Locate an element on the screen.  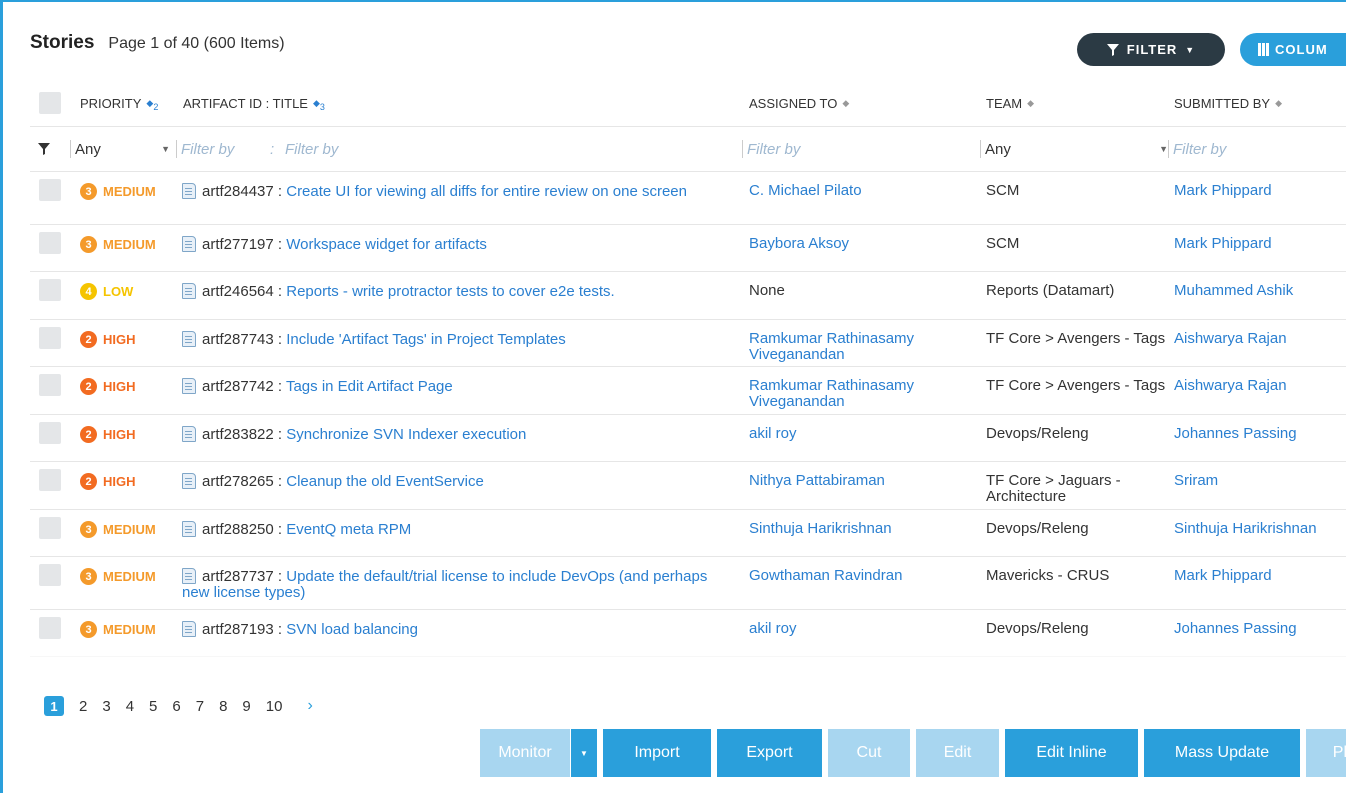
column-header-team: TEAM ◆ is located at coordinates (1010, 103).